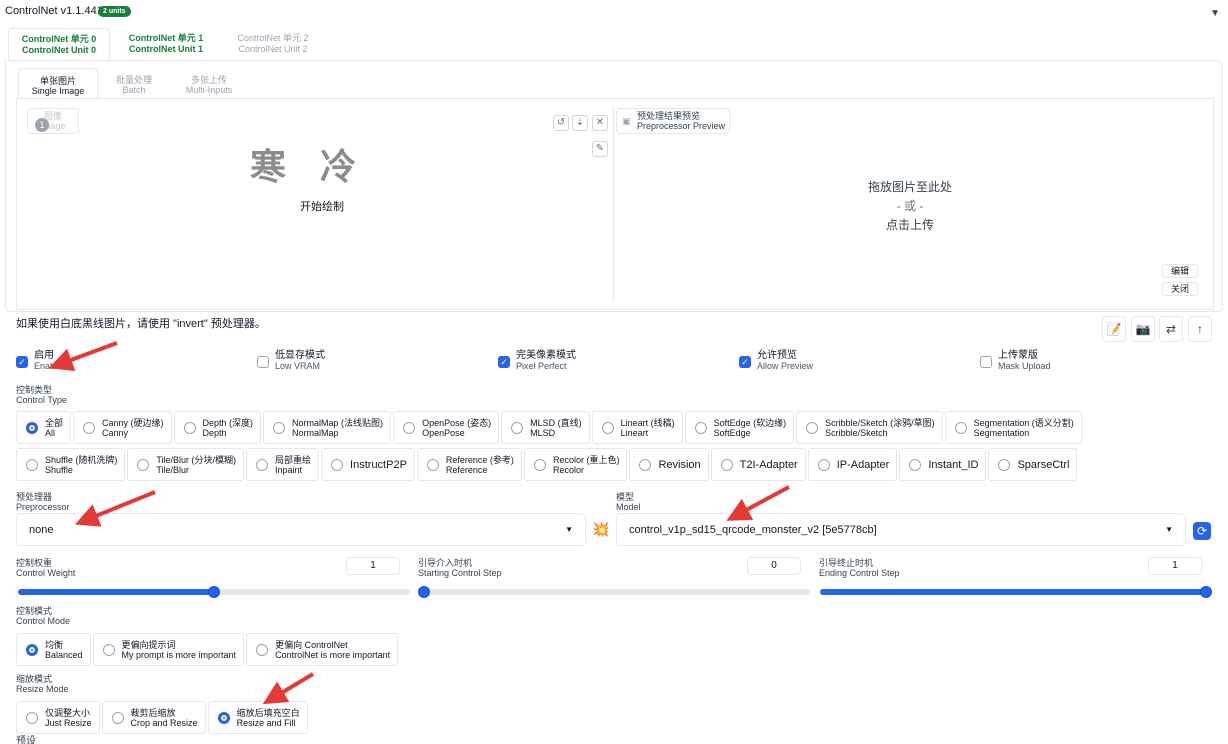 Image resolution: width=1228 pixels, height=744 pixels. Describe the element at coordinates (758, 503) in the screenshot. I see `arrow-model` at that location.